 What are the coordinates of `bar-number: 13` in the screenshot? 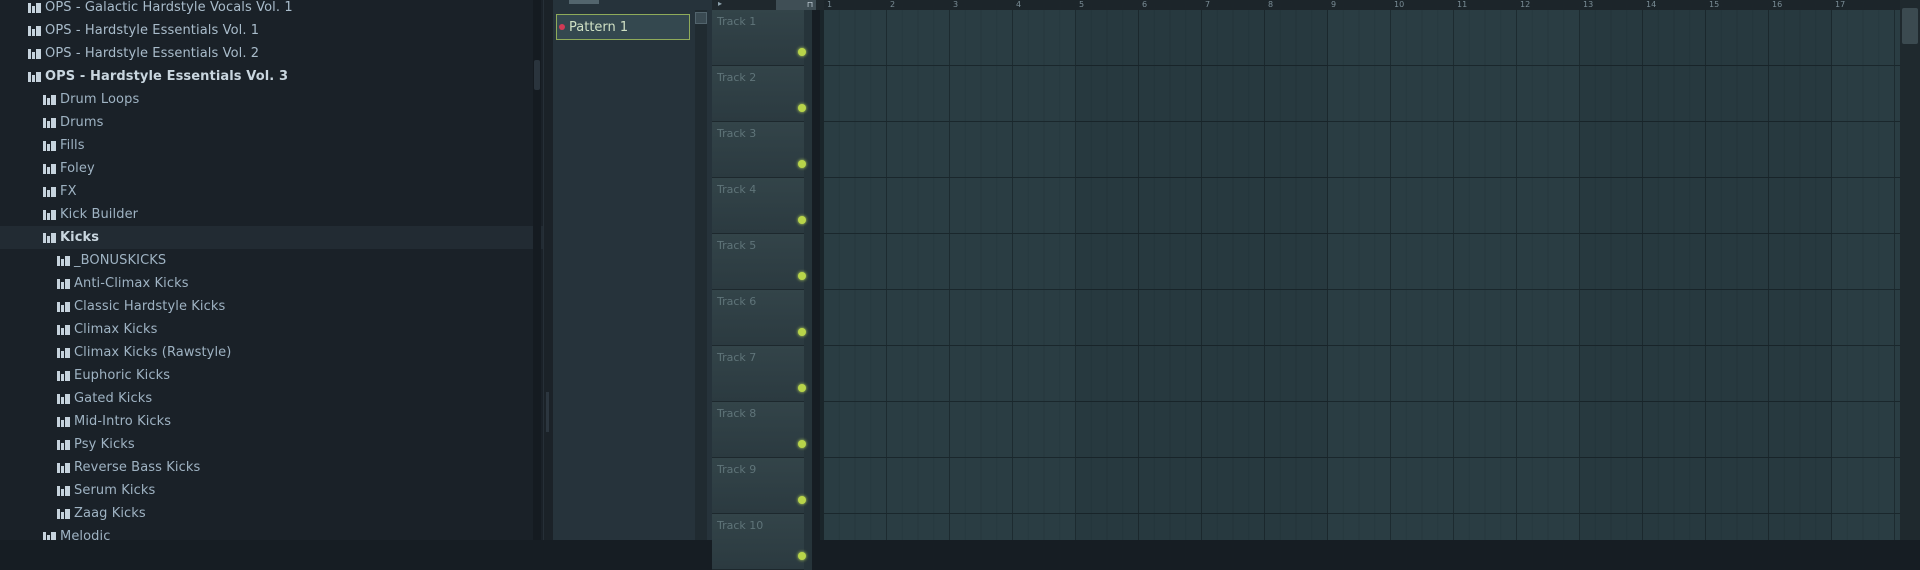 It's located at (1588, 4).